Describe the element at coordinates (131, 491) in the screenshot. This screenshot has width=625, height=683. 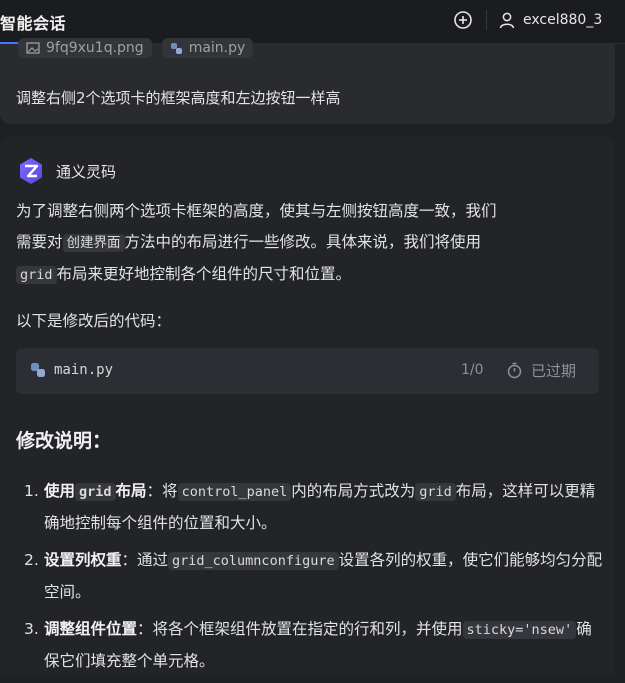
I see `list-item-bold: 布局` at that location.